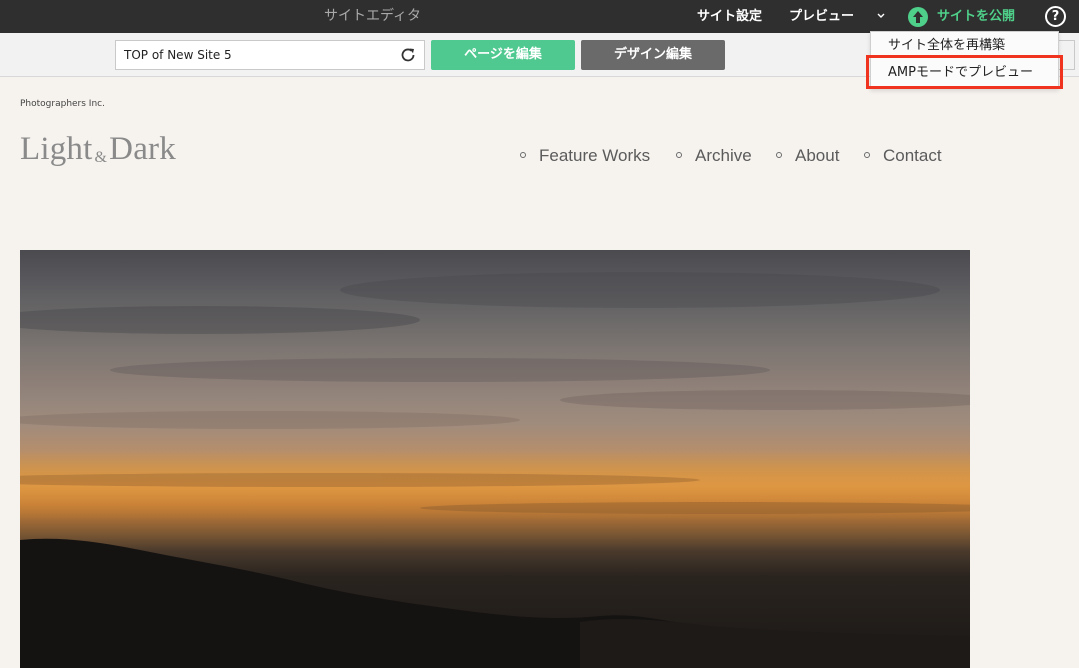 The height and width of the screenshot is (668, 1079). What do you see at coordinates (912, 155) in the screenshot?
I see `nav-label: Contact` at bounding box center [912, 155].